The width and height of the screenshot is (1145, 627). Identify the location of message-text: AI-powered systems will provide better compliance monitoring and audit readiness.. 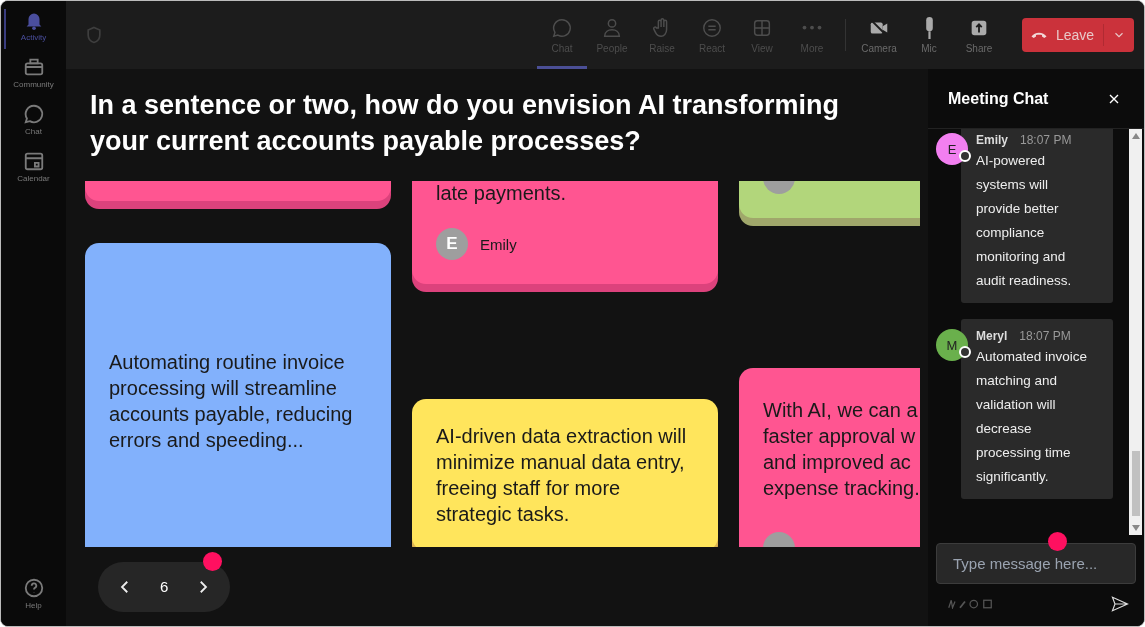
(1024, 221).